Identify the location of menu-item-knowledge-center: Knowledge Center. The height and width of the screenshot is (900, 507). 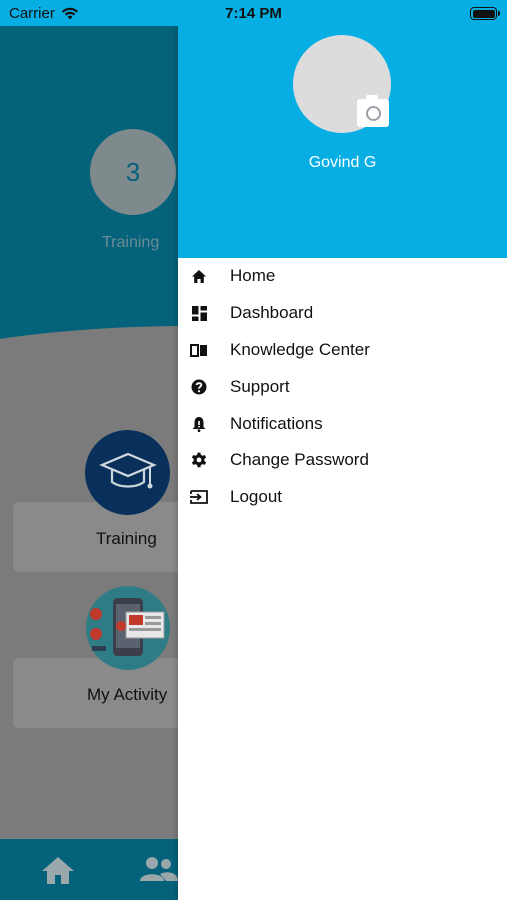
(342, 350).